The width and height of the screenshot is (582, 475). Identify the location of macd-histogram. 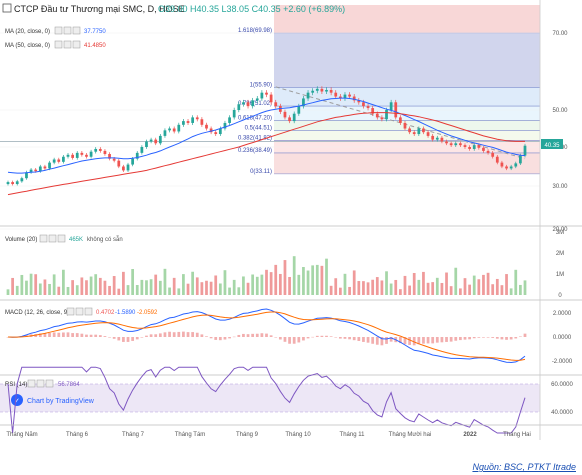
(266, 338).